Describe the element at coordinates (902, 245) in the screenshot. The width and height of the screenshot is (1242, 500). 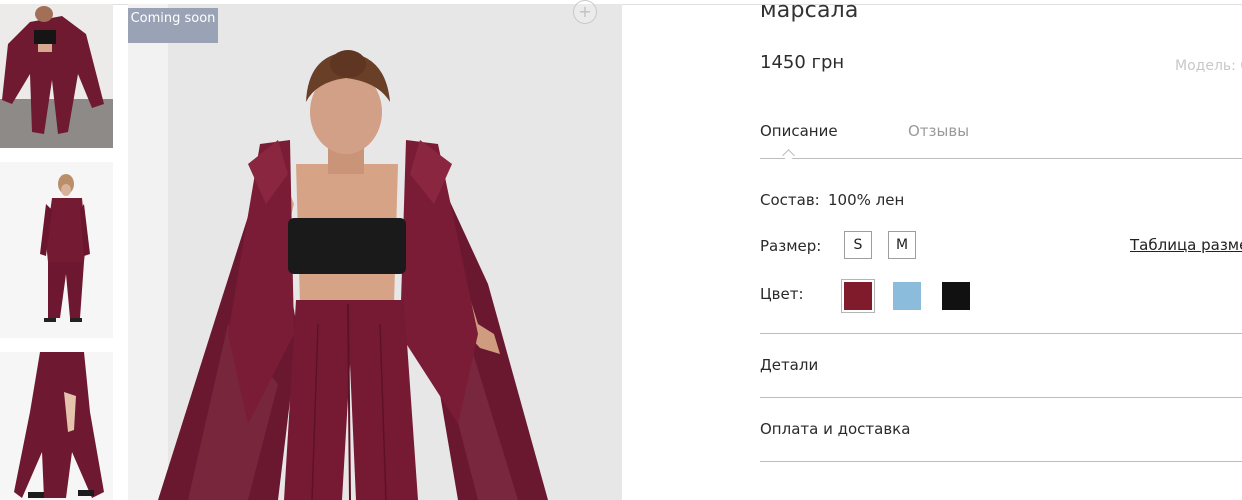
I see `size-option-m: M` at that location.